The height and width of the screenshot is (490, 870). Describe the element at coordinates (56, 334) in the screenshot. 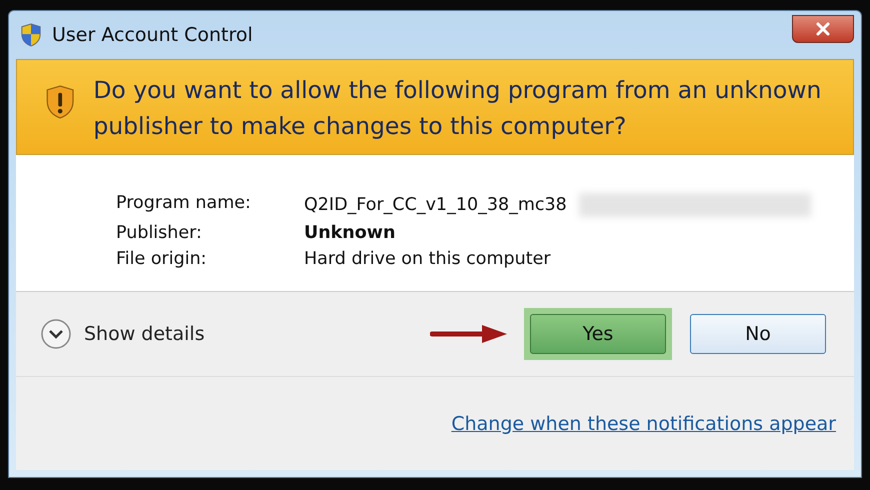

I see `chevron-icon` at that location.